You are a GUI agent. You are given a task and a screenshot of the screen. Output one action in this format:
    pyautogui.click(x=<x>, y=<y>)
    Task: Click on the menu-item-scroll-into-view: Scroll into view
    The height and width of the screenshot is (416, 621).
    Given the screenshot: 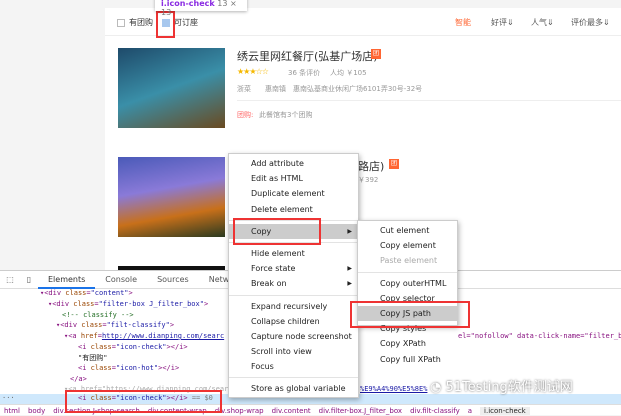 What is the action you would take?
    pyautogui.click(x=293, y=351)
    